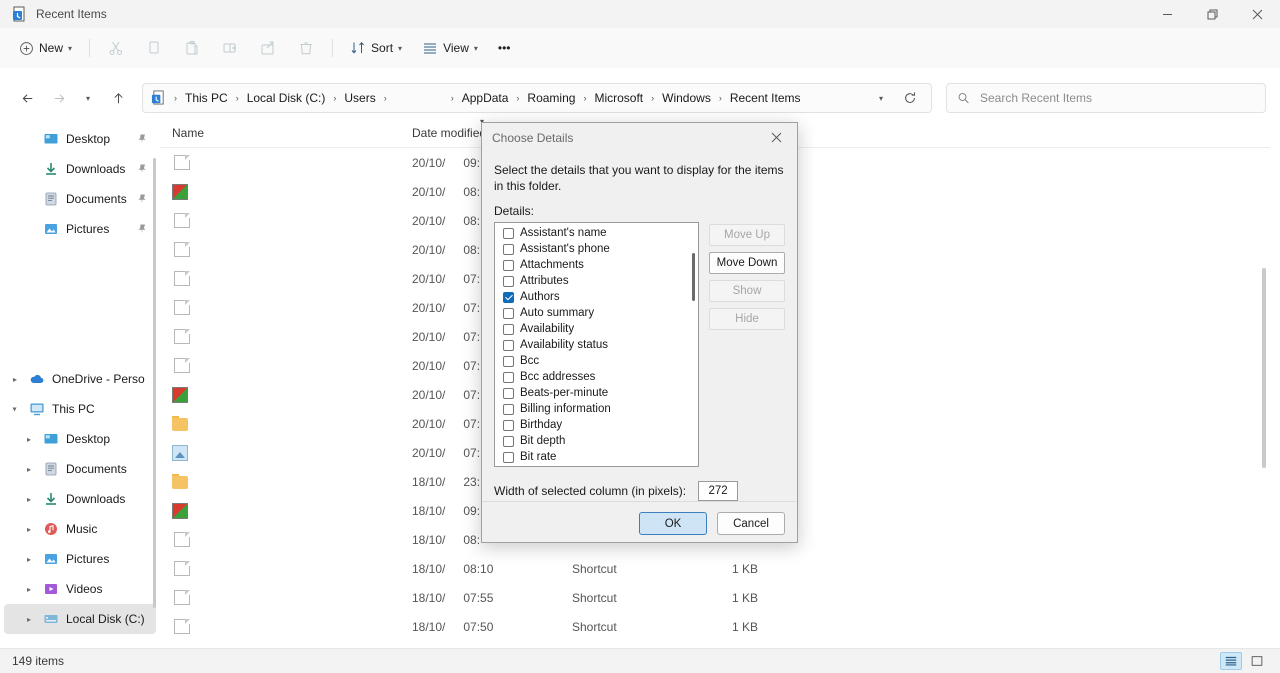 The image size is (1280, 673). I want to click on table-row: 18/10/07:55 Shortcut 1 KB, so click(715, 597).